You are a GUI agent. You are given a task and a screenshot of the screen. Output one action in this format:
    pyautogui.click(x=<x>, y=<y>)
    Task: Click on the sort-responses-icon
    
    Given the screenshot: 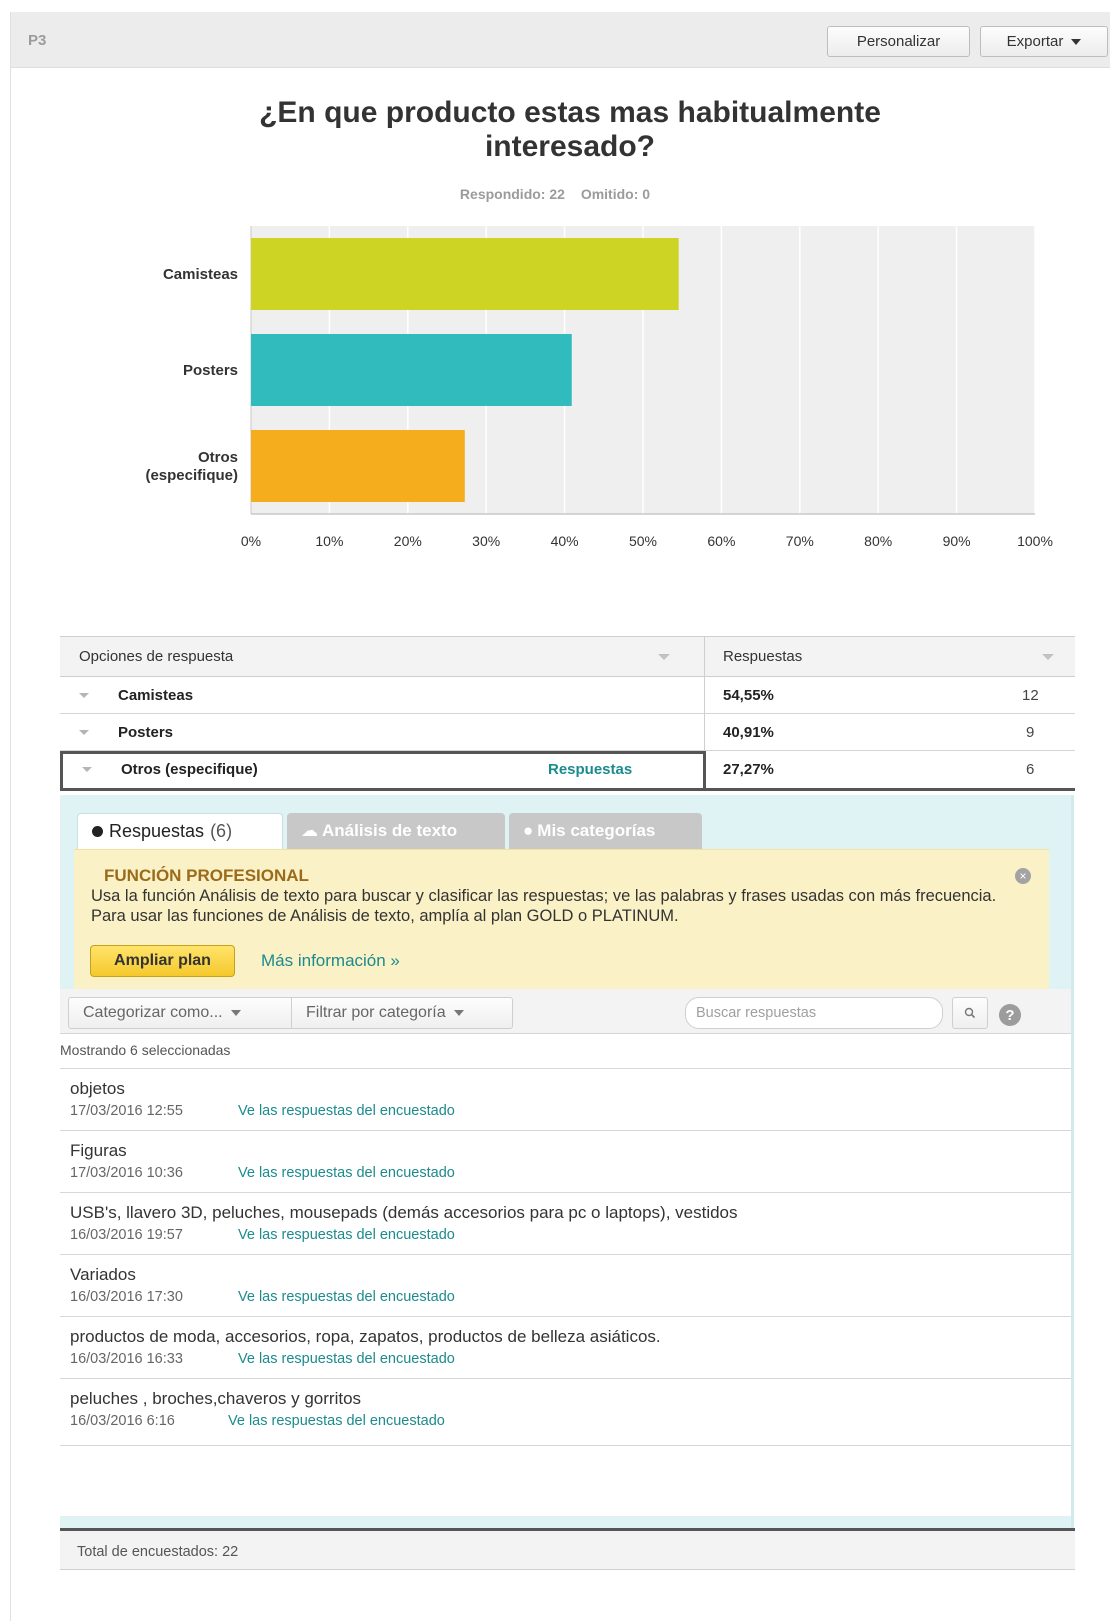 What is the action you would take?
    pyautogui.click(x=1048, y=656)
    